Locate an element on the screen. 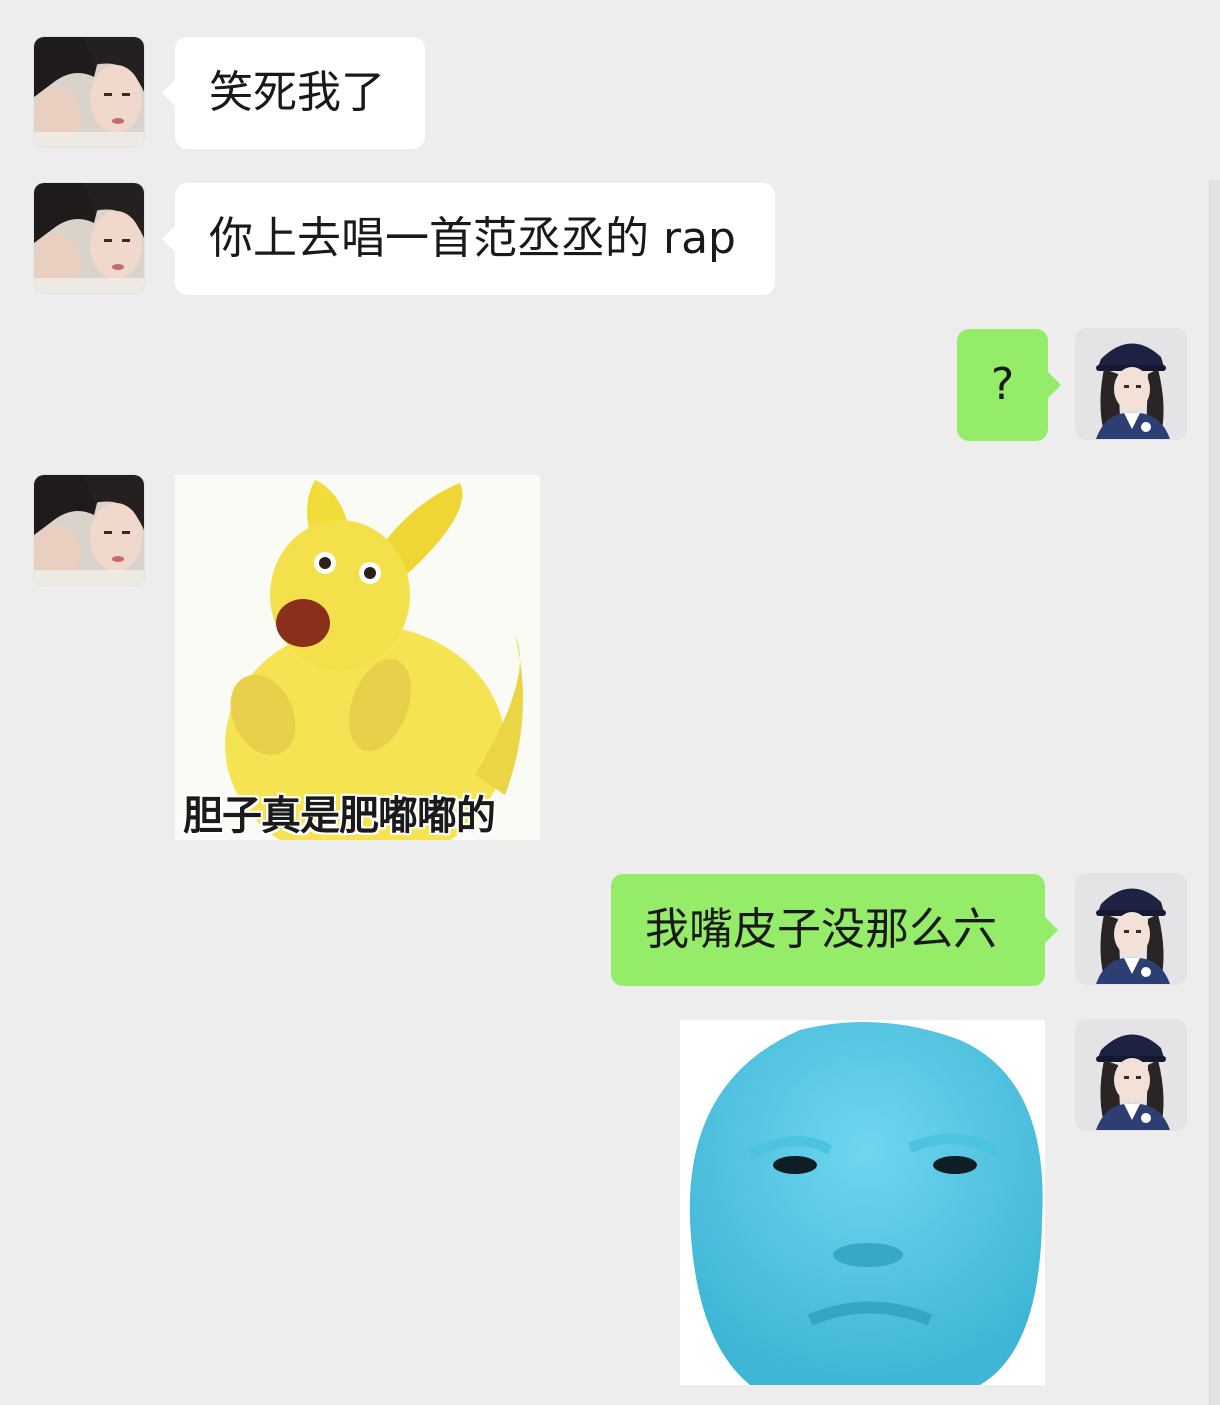  message-text: ? is located at coordinates (1002, 384).